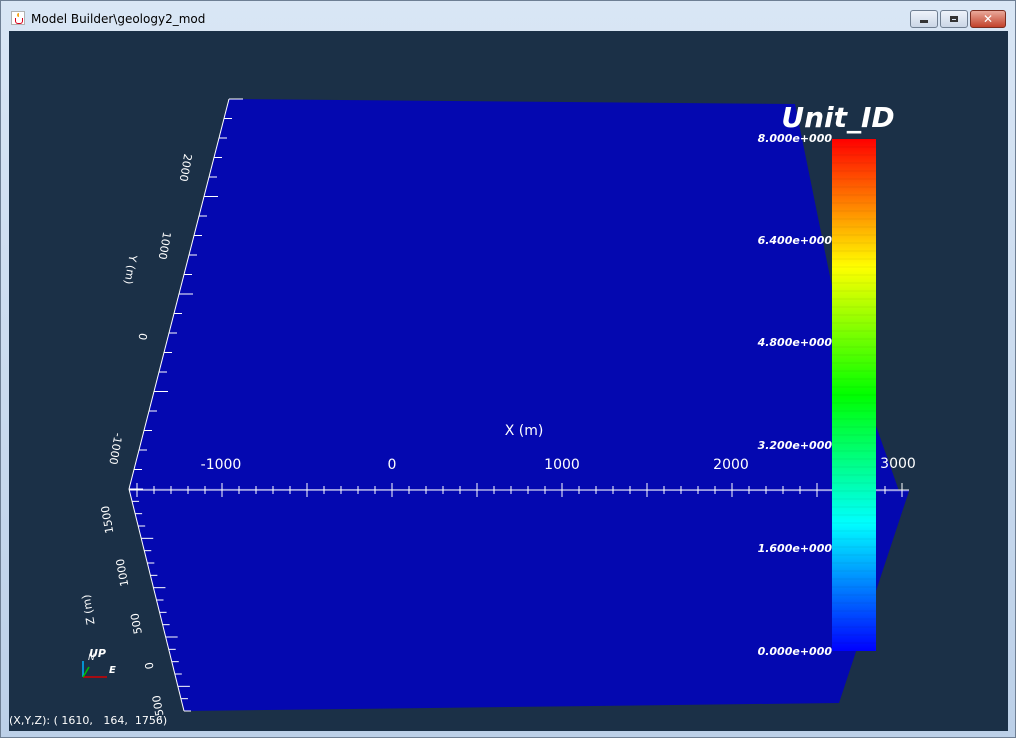  Describe the element at coordinates (142, 336) in the screenshot. I see `y-tick-label: 0` at that location.